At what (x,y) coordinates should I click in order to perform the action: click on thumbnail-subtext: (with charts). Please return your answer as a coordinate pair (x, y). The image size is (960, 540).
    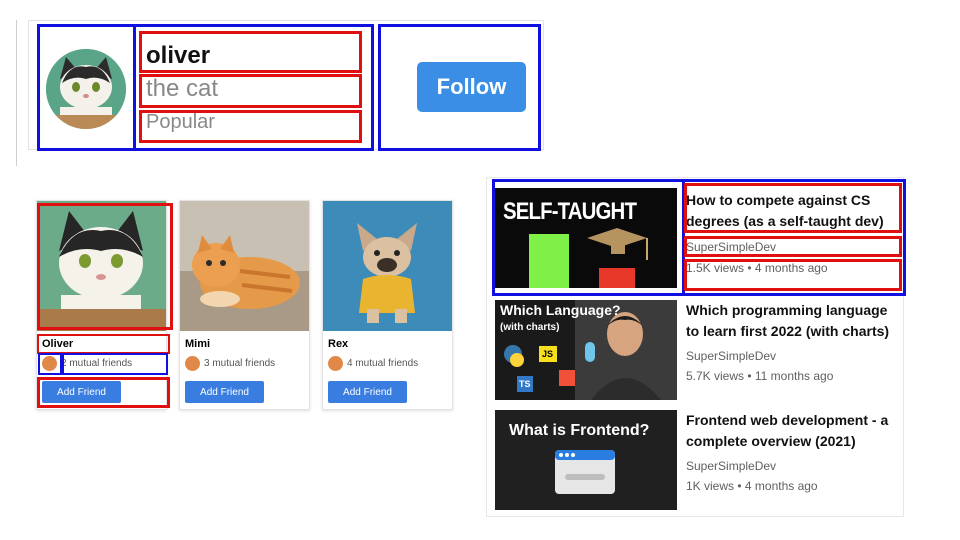
    Looking at the image, I should click on (530, 327).